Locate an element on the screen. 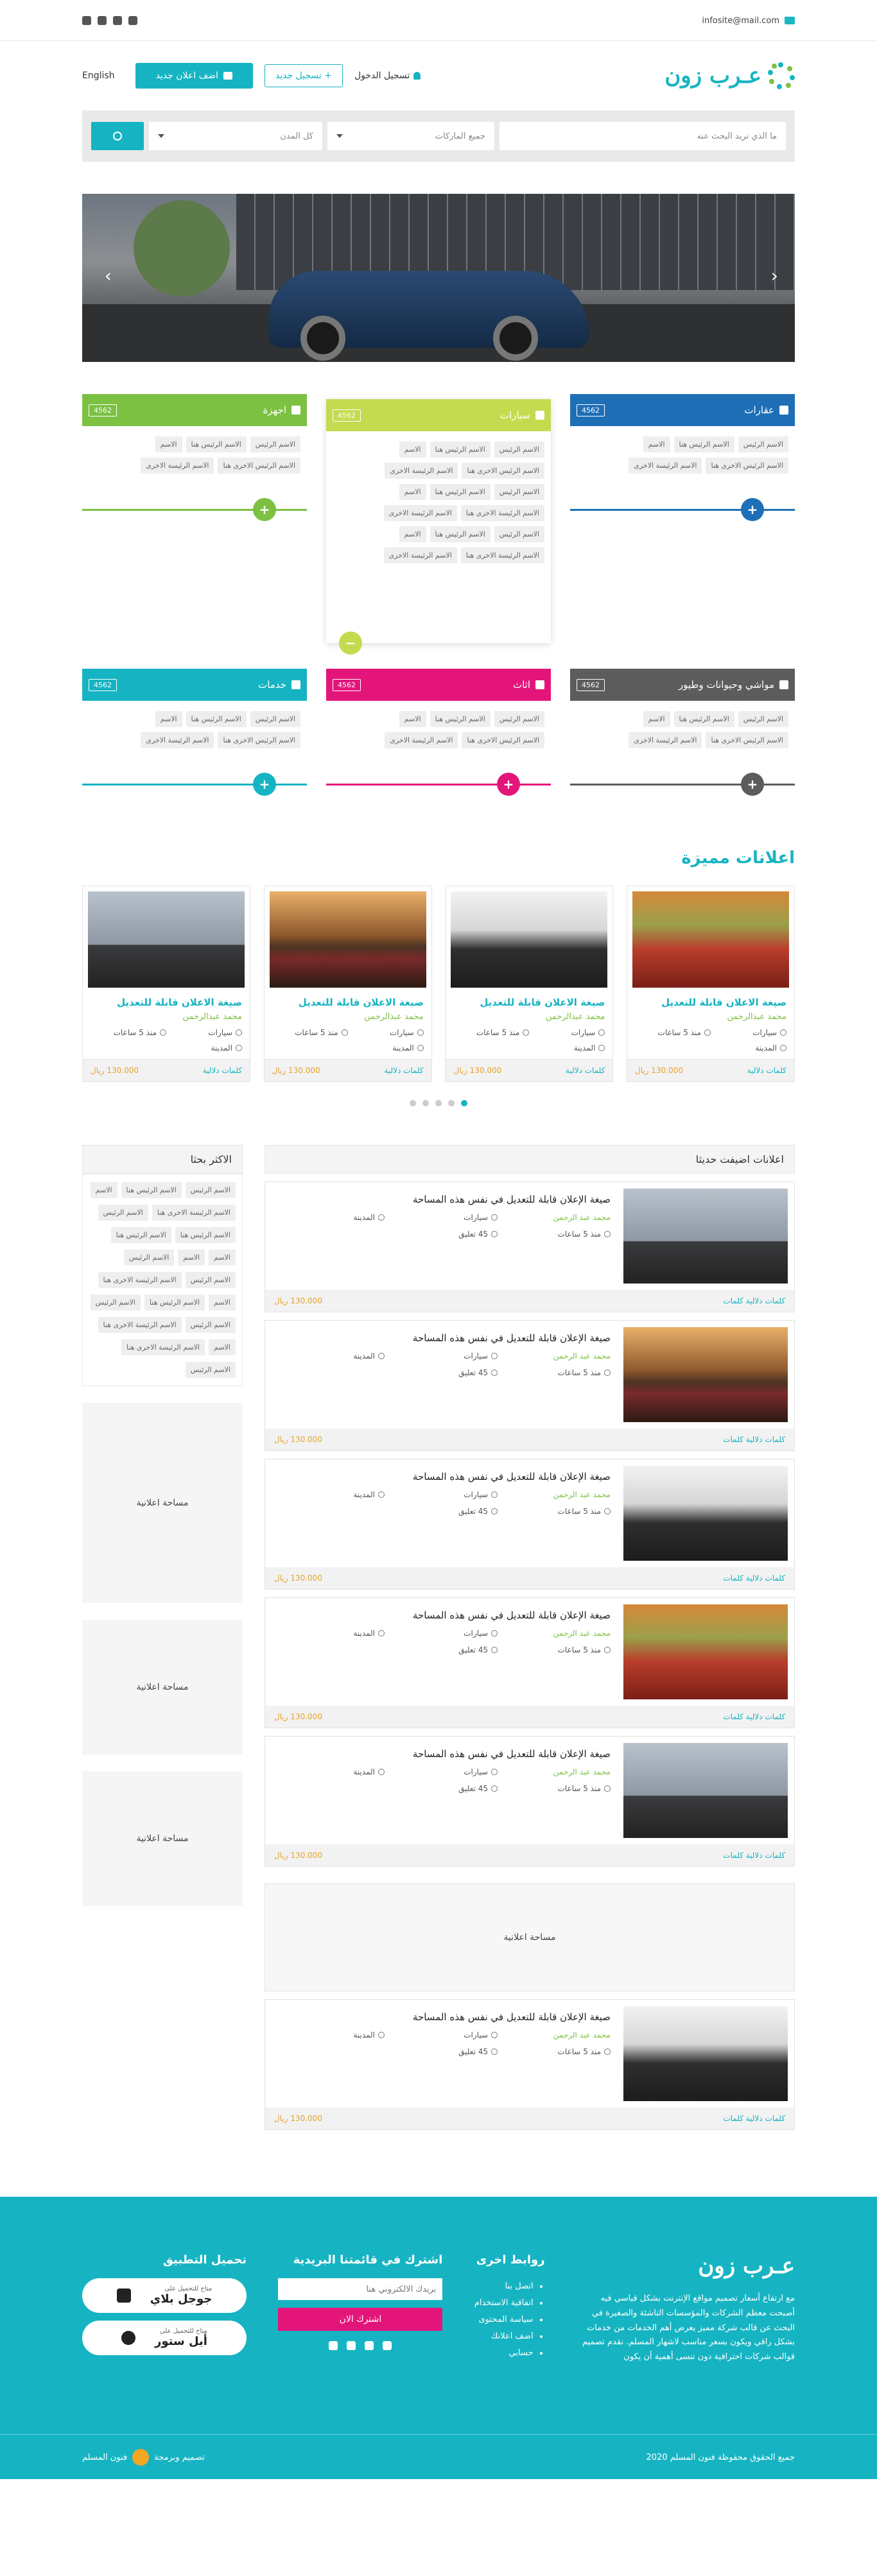 This screenshot has height=2576, width=877. logo: عـرب زون is located at coordinates (730, 75).